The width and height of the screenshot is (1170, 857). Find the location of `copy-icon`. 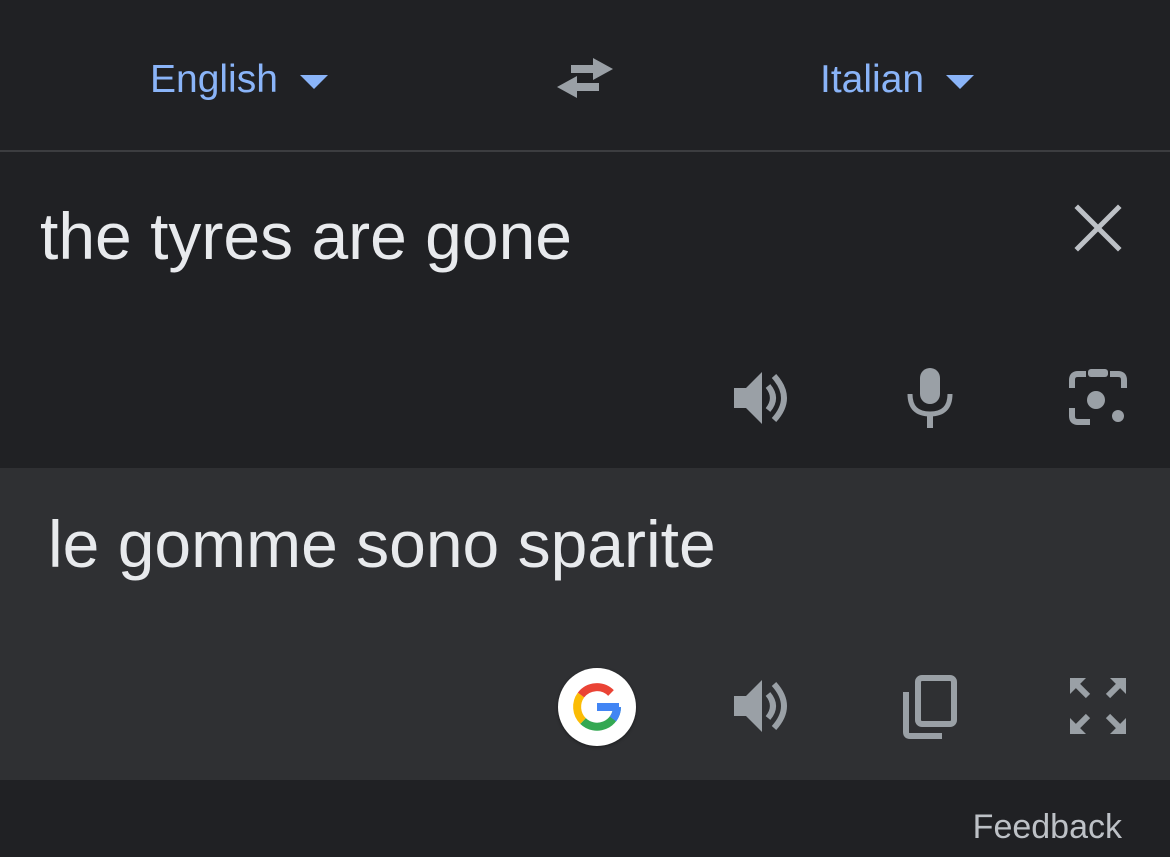

copy-icon is located at coordinates (930, 707).